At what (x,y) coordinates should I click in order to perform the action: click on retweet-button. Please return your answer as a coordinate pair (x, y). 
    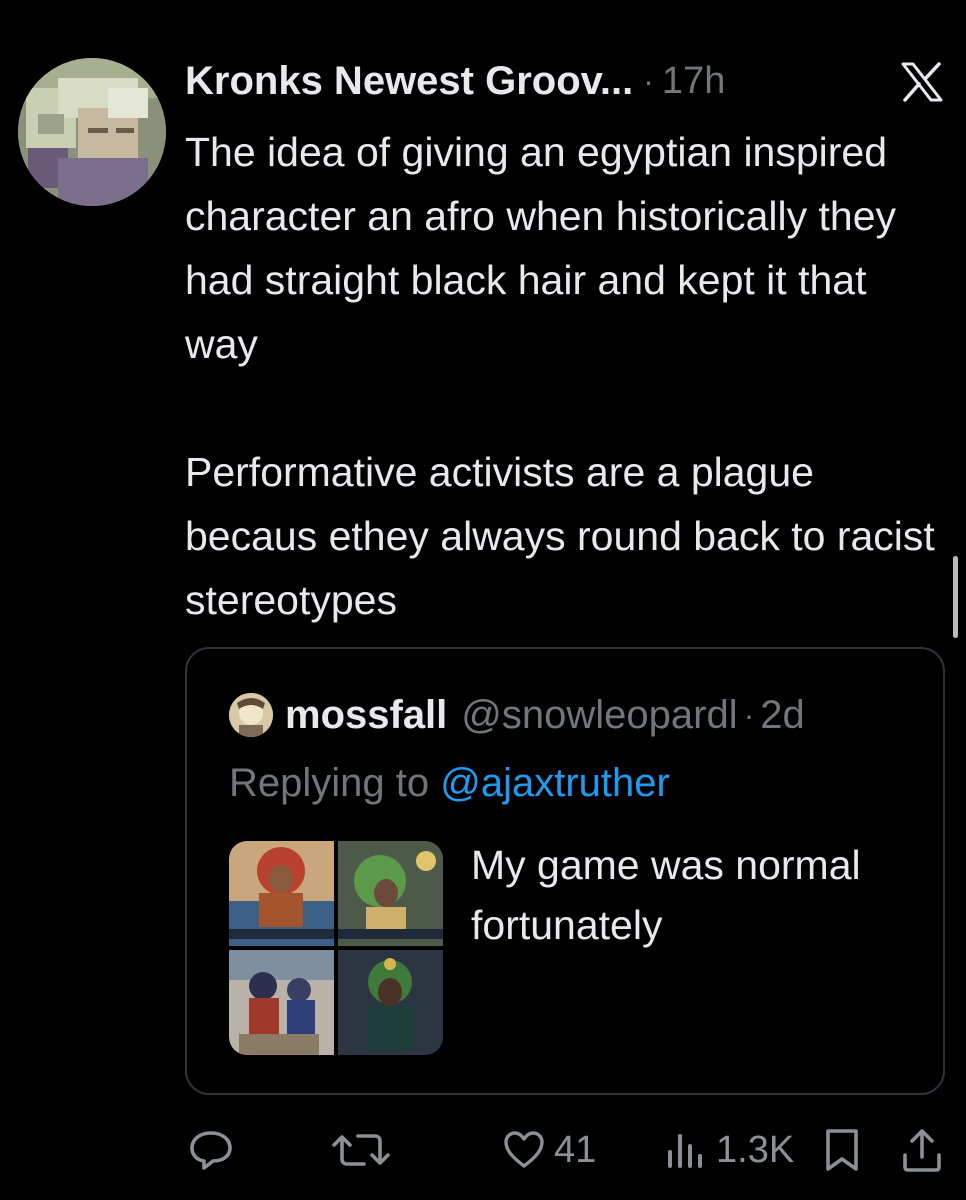
    Looking at the image, I should click on (362, 1150).